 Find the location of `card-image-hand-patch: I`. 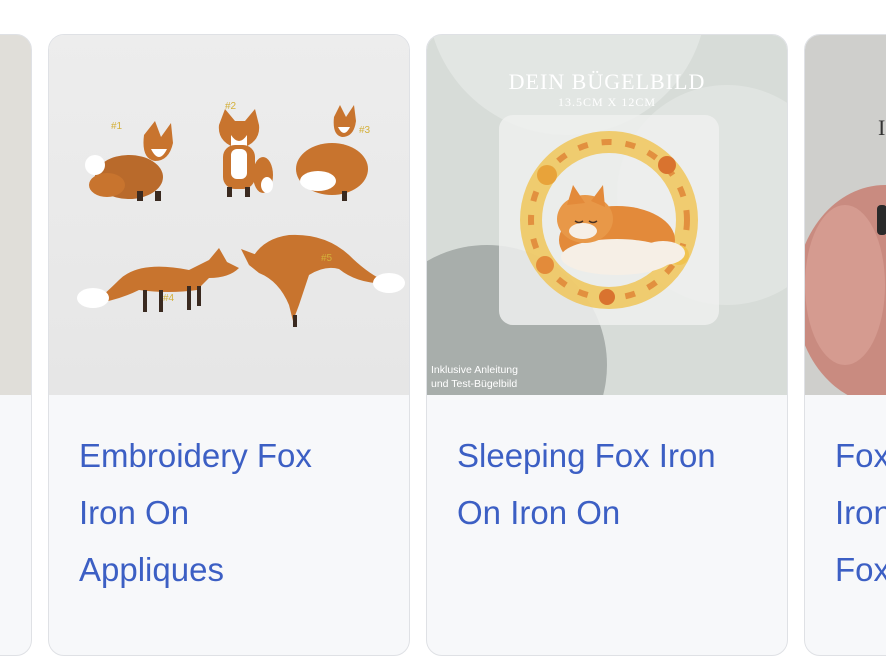

card-image-hand-patch: I is located at coordinates (845, 215).